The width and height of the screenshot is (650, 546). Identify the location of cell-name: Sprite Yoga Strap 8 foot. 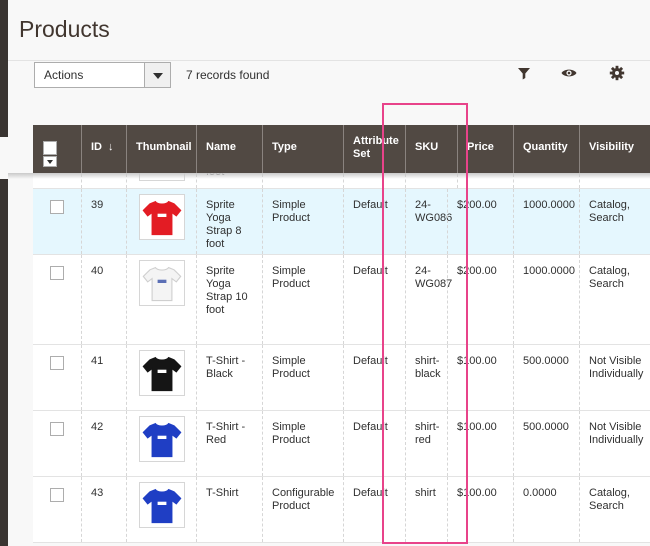
(229, 221).